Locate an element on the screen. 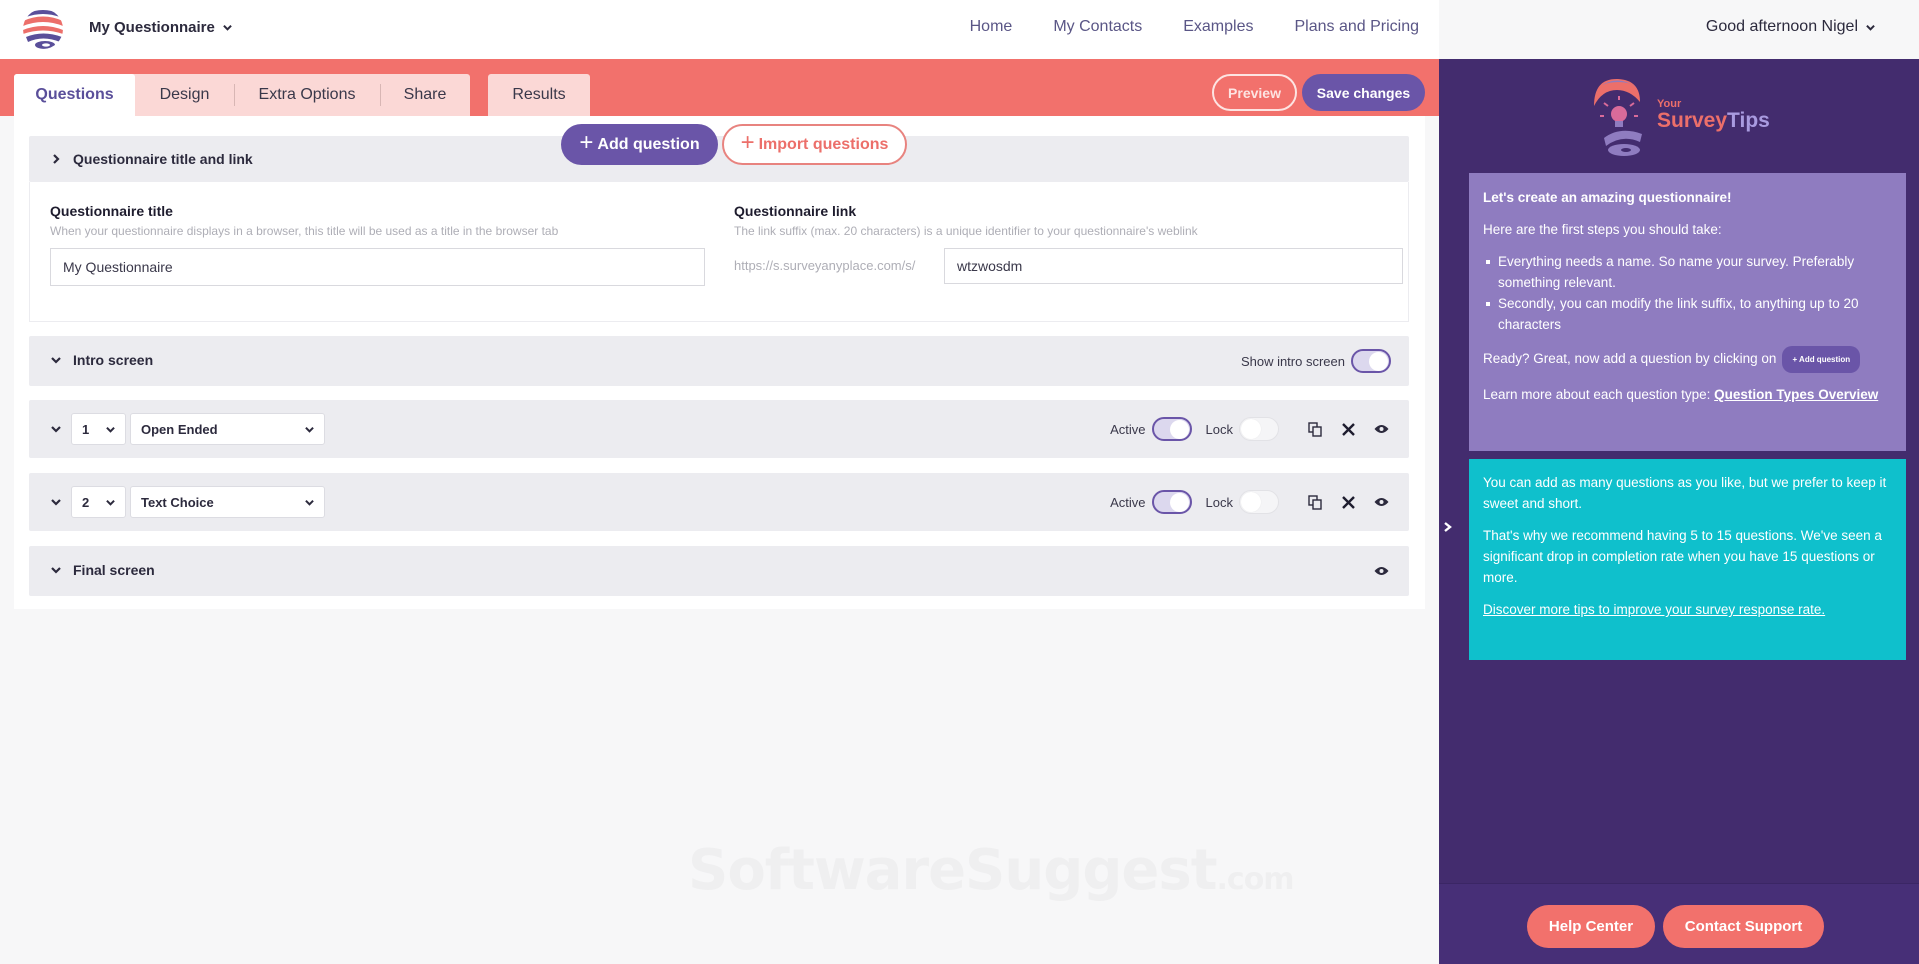  add-question-button: + Add question is located at coordinates (639, 144).